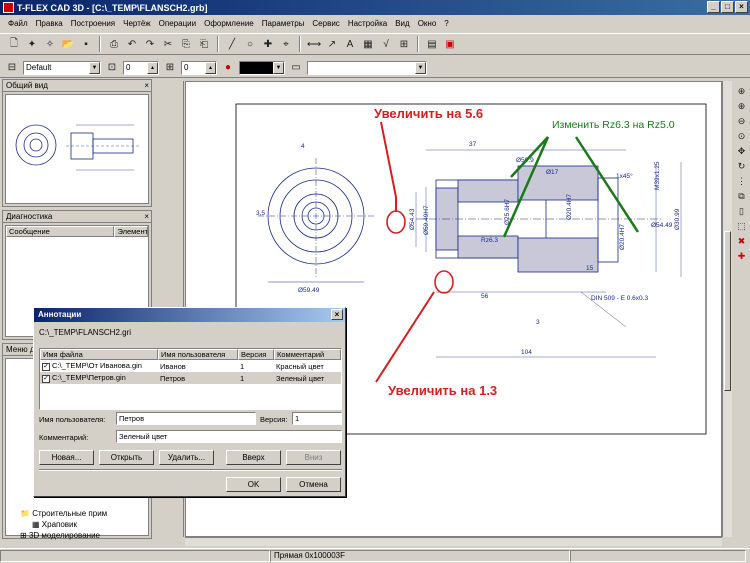 The width and height of the screenshot is (750, 563). Describe the element at coordinates (49, 23) in the screenshot. I see `menu-edit: Правка` at that location.